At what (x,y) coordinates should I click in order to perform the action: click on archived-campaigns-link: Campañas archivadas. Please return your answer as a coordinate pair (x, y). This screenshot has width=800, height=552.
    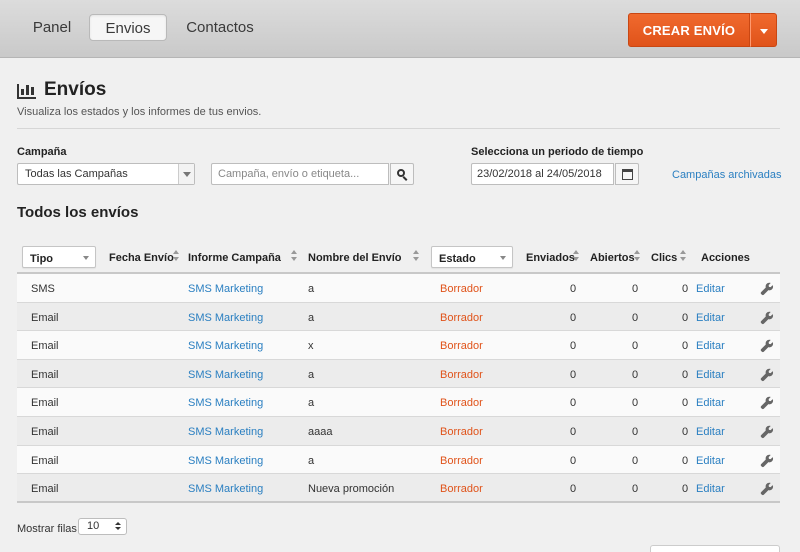
    Looking at the image, I should click on (726, 175).